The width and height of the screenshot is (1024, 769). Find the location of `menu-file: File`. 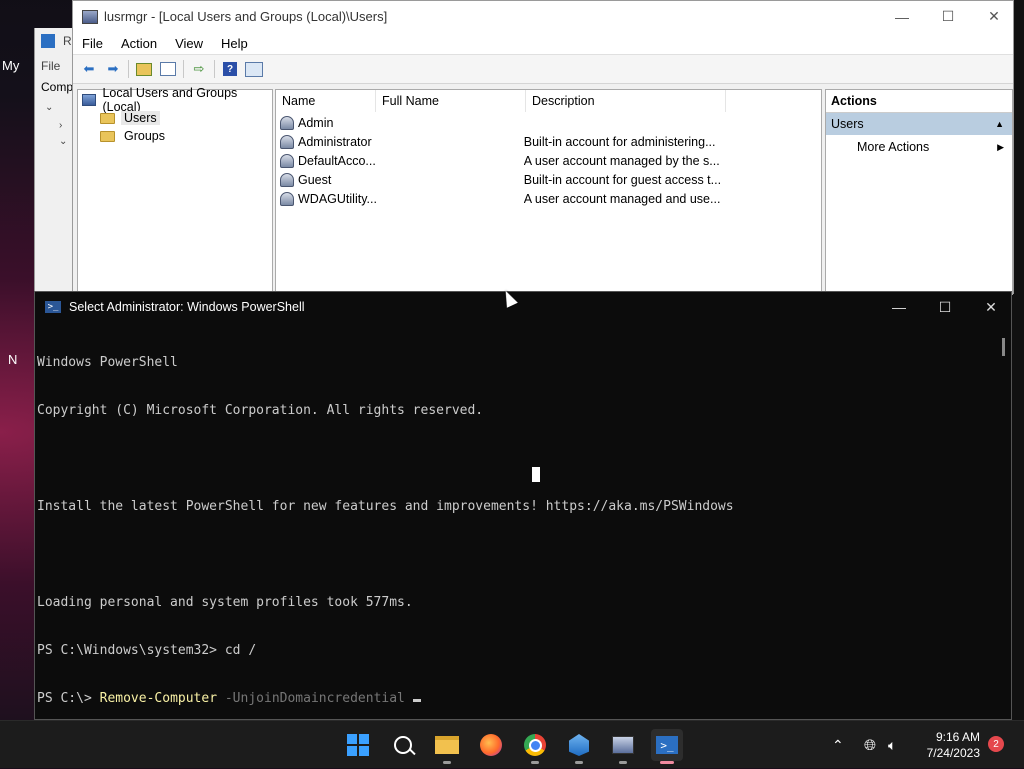

menu-file: File is located at coordinates (92, 43).